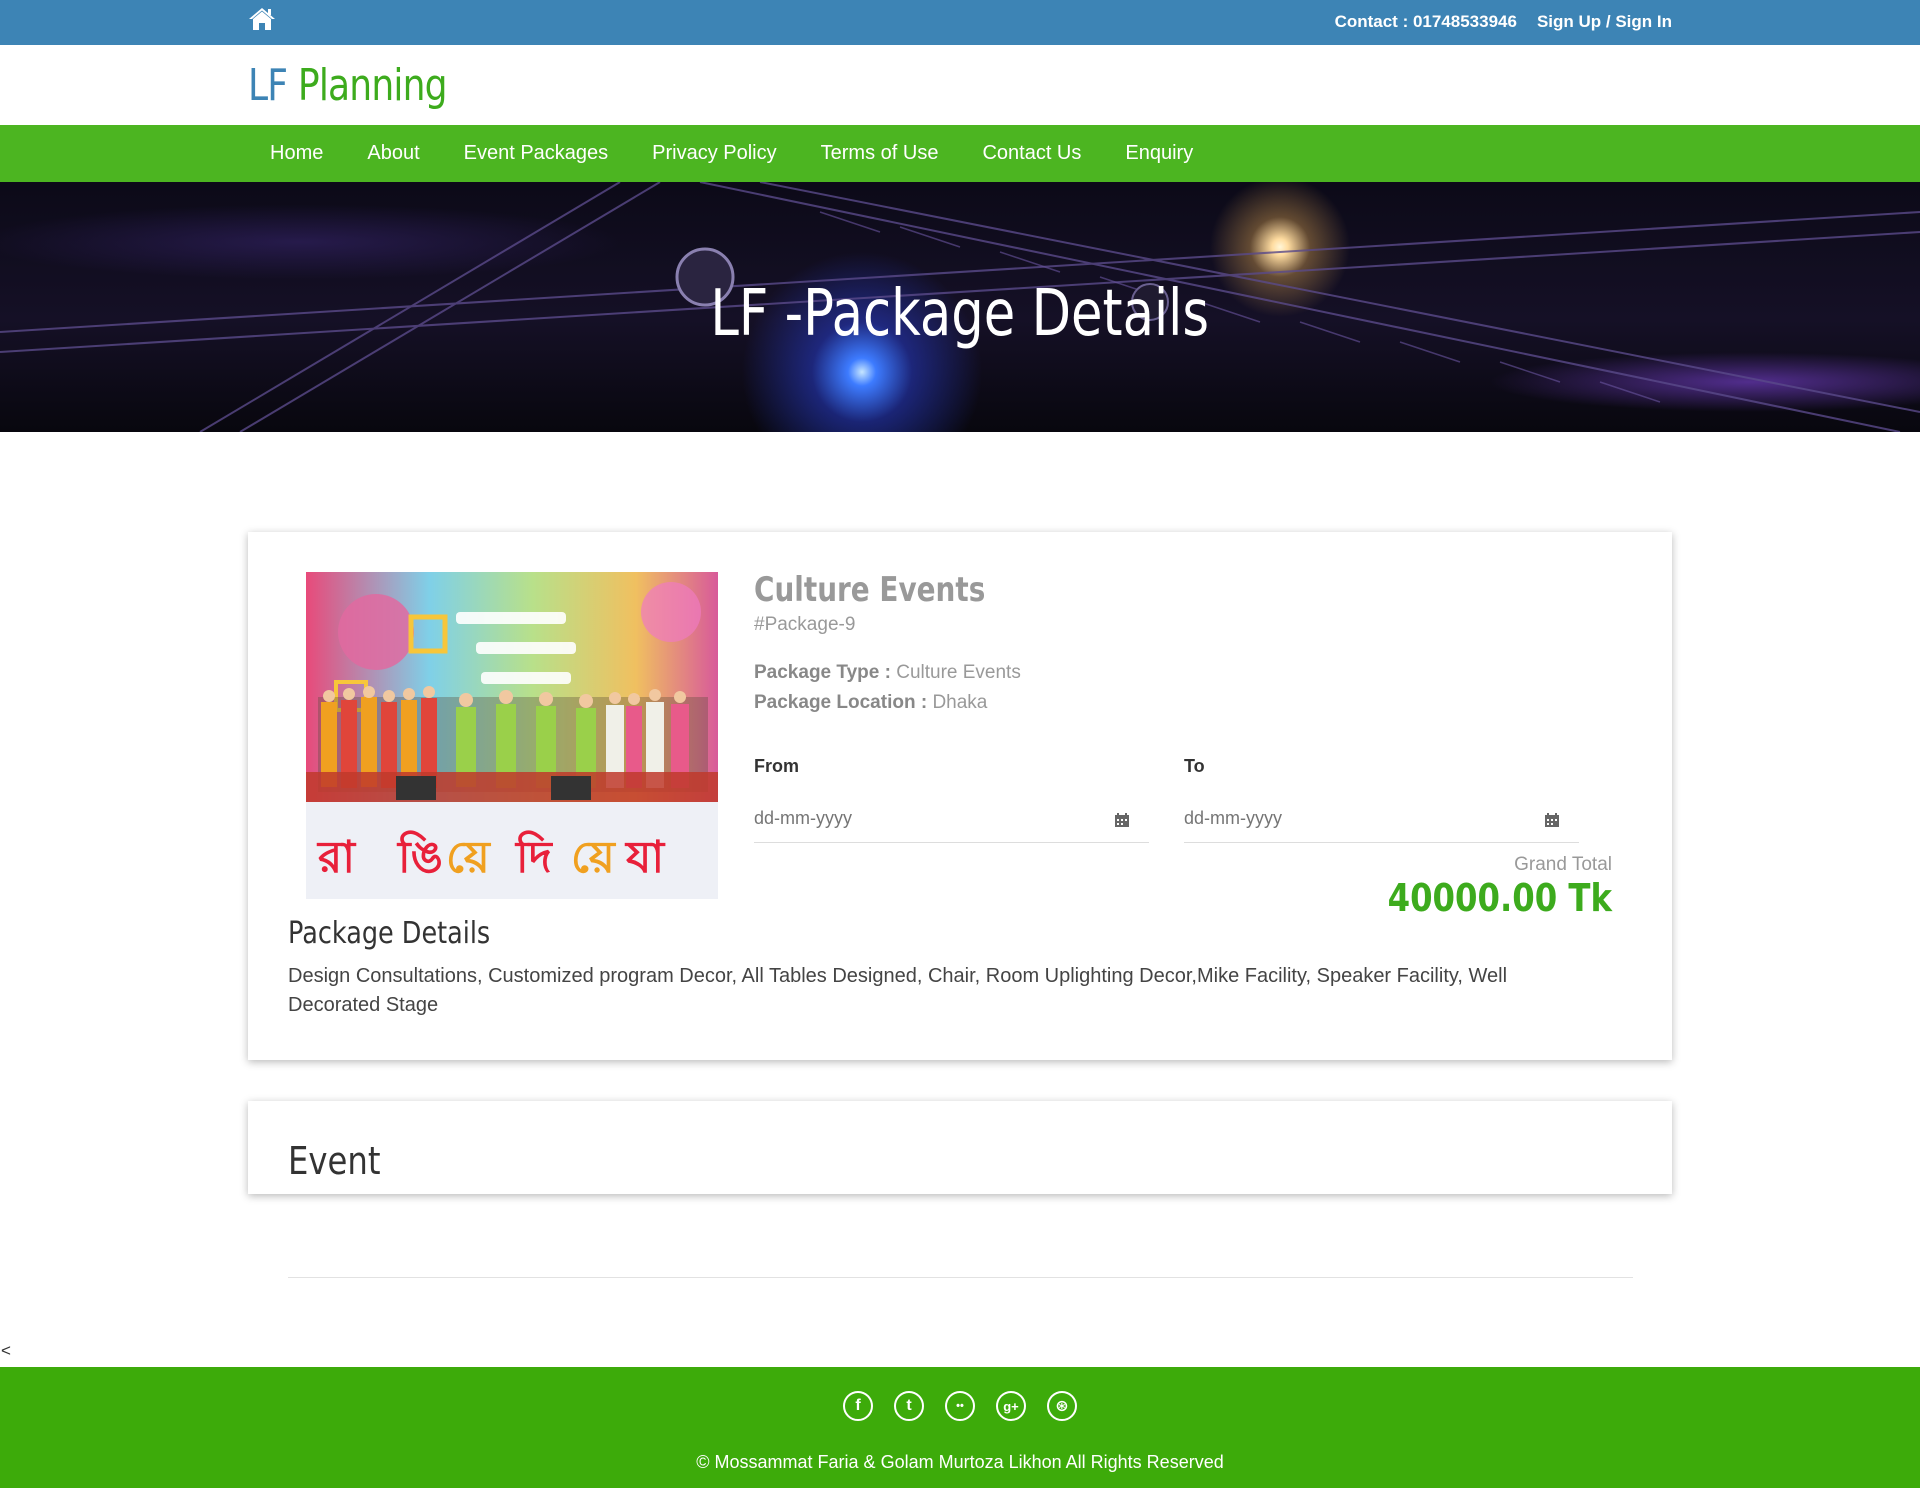 This screenshot has width=1920, height=1488. Describe the element at coordinates (645, 857) in the screenshot. I see `svg-text: যা` at that location.